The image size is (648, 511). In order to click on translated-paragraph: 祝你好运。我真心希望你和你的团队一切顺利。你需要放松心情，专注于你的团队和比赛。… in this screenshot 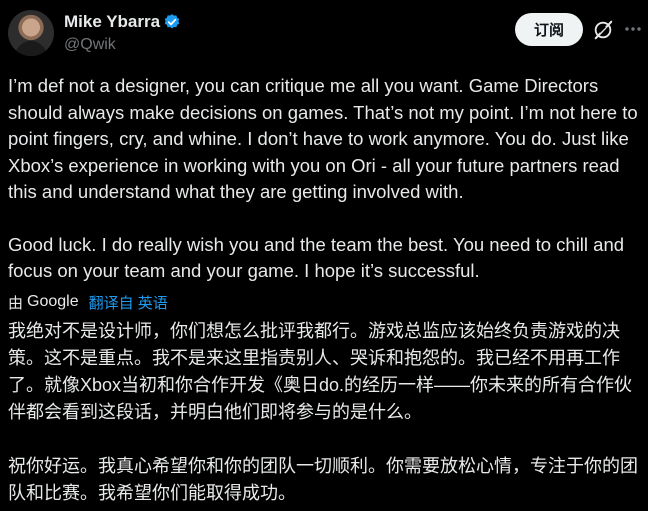, I will do `click(323, 479)`.